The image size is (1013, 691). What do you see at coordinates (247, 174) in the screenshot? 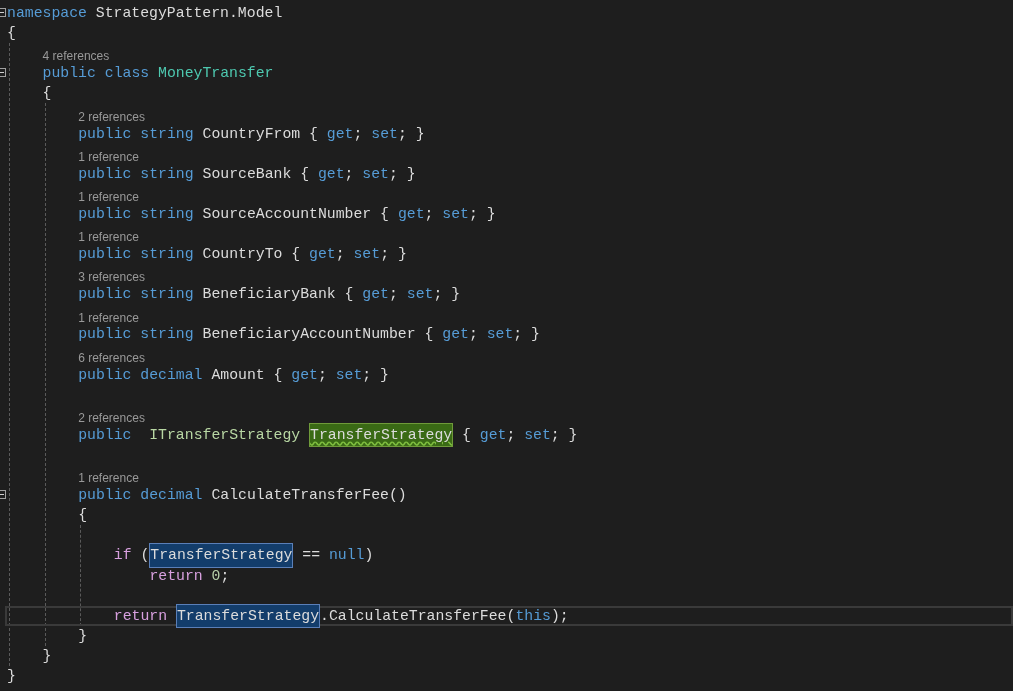
I see `code-line: public string SourceBank { get; set; }` at bounding box center [247, 174].